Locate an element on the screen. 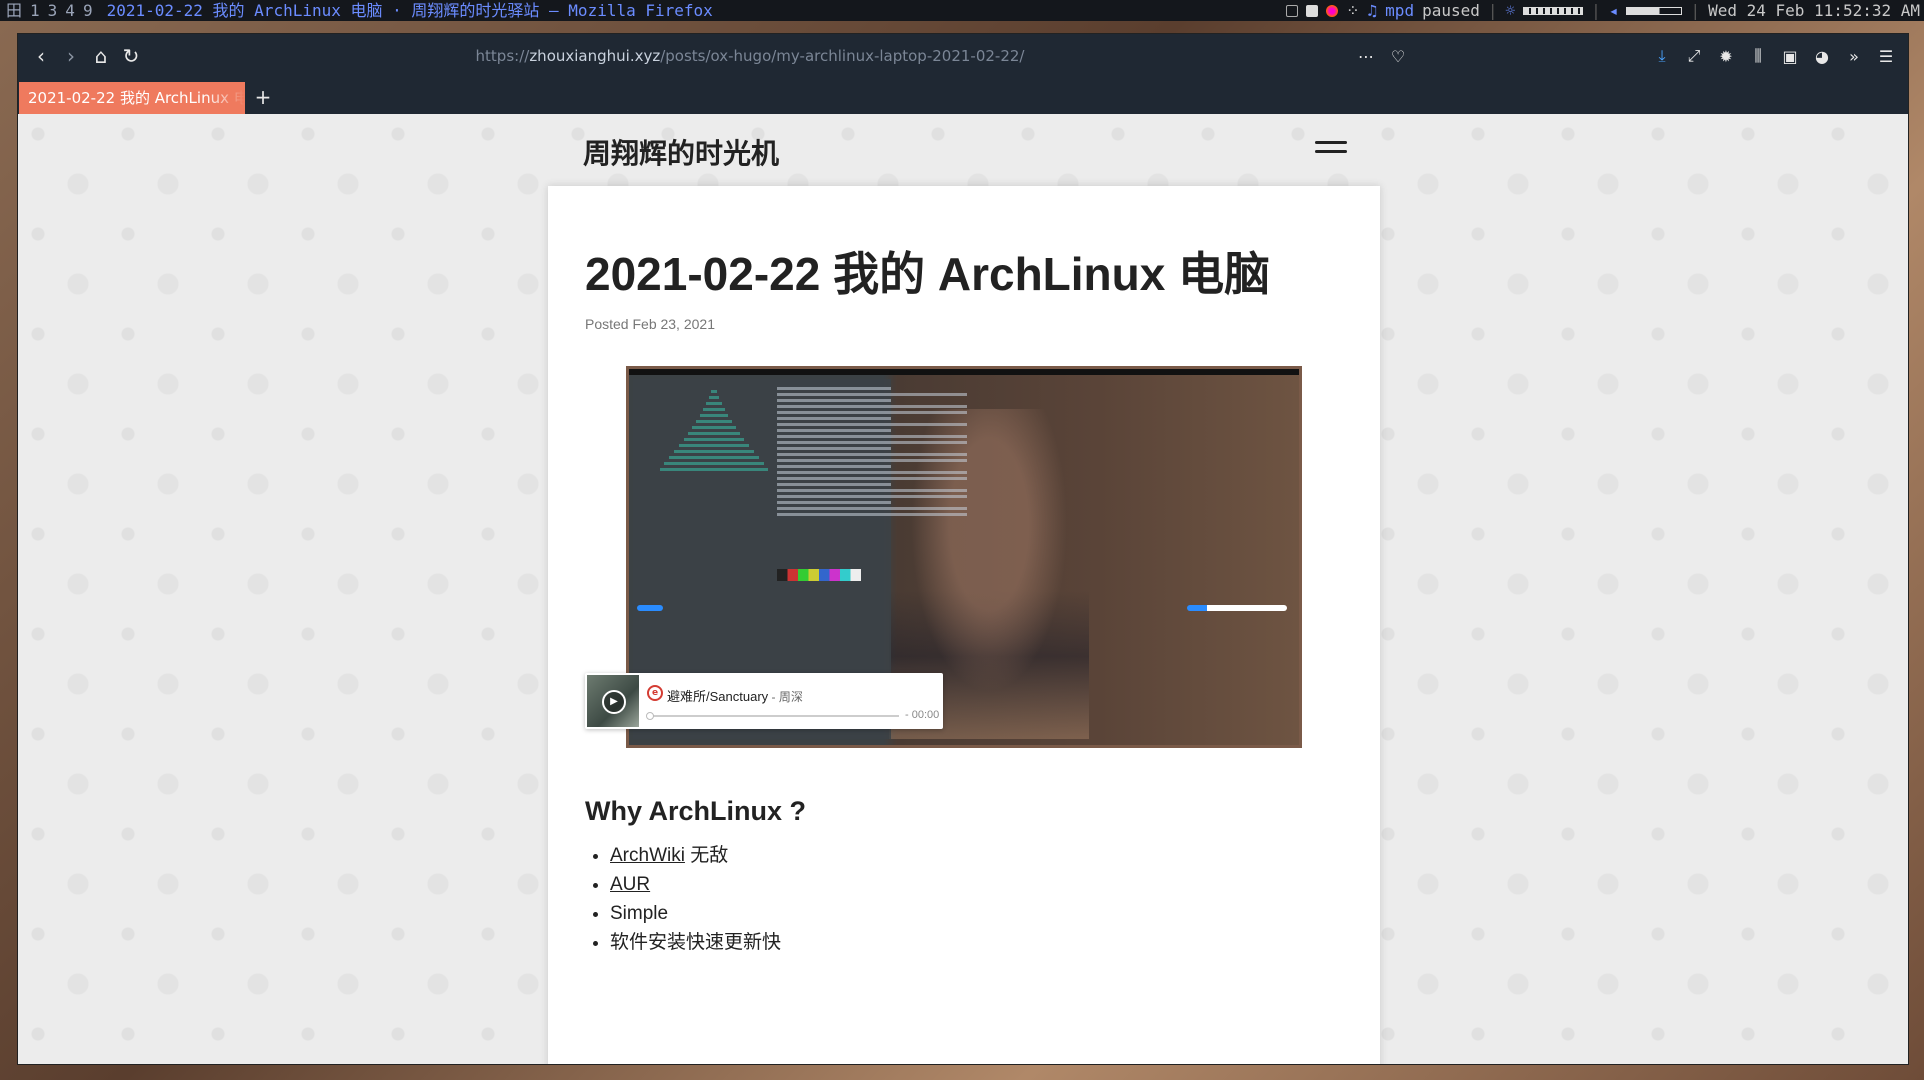 This screenshot has height=1080, width=1924. volume-bar is located at coordinates (1654, 10).